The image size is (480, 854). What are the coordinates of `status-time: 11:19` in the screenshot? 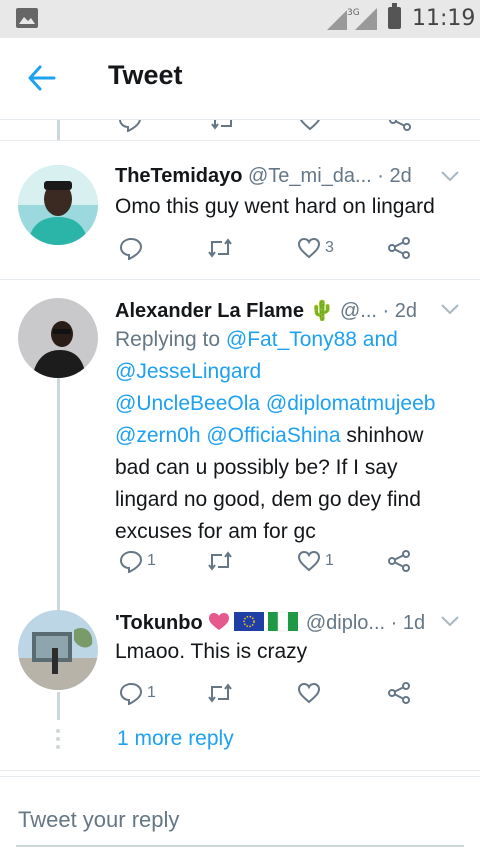 It's located at (444, 18).